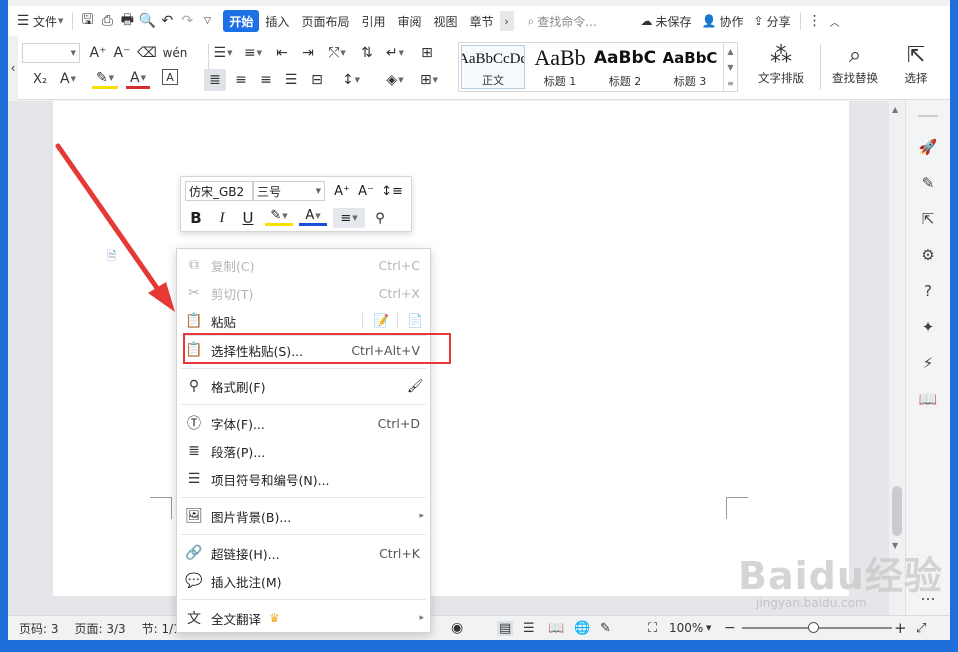 Image resolution: width=958 pixels, height=652 pixels. Describe the element at coordinates (303, 581) in the screenshot. I see `menu-item-insert-comment: 💬 插入批注(M)` at that location.